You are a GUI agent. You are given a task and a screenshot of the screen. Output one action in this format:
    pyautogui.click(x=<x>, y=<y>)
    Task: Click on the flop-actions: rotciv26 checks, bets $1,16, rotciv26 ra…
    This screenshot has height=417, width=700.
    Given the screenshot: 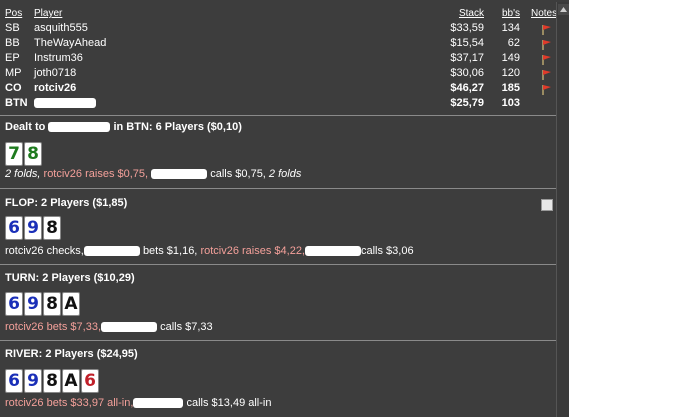 What is the action you would take?
    pyautogui.click(x=209, y=251)
    